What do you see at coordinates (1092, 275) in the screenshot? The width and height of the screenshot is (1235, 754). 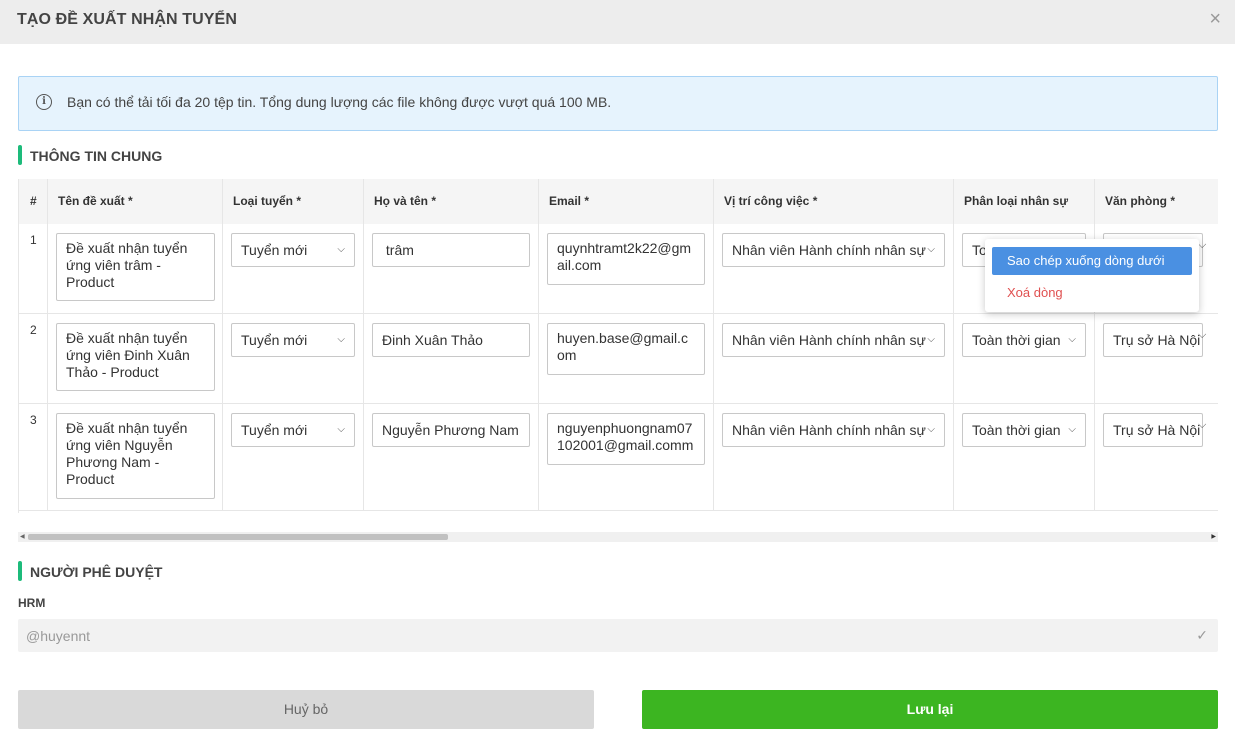 I see `row-context-menu: Sao chép xuống dòng dưới Xoá dòng` at bounding box center [1092, 275].